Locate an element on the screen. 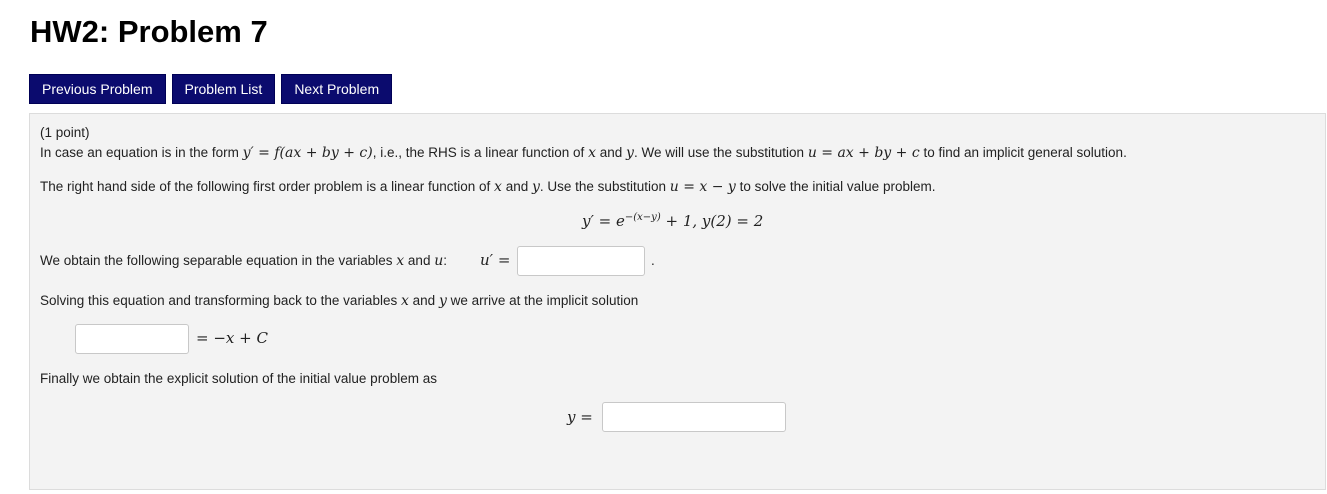 Image resolution: width=1327 pixels, height=494 pixels. ode-exponent: −(x−y) is located at coordinates (642, 217).